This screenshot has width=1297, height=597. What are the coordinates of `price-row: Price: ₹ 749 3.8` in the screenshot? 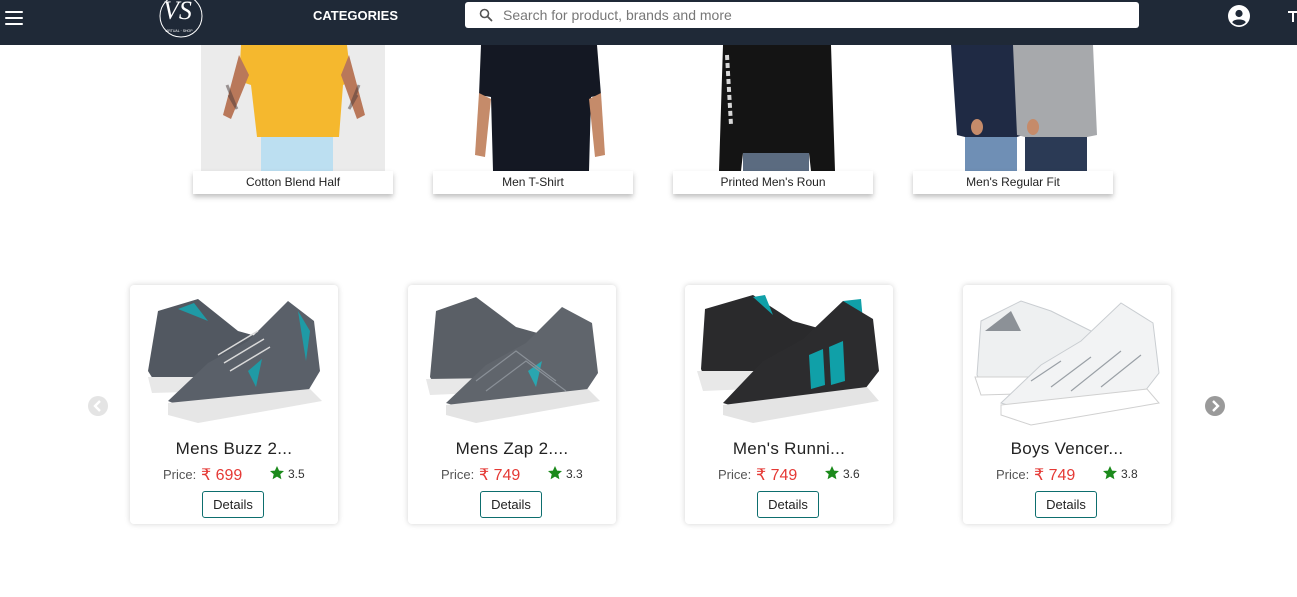 It's located at (1067, 475).